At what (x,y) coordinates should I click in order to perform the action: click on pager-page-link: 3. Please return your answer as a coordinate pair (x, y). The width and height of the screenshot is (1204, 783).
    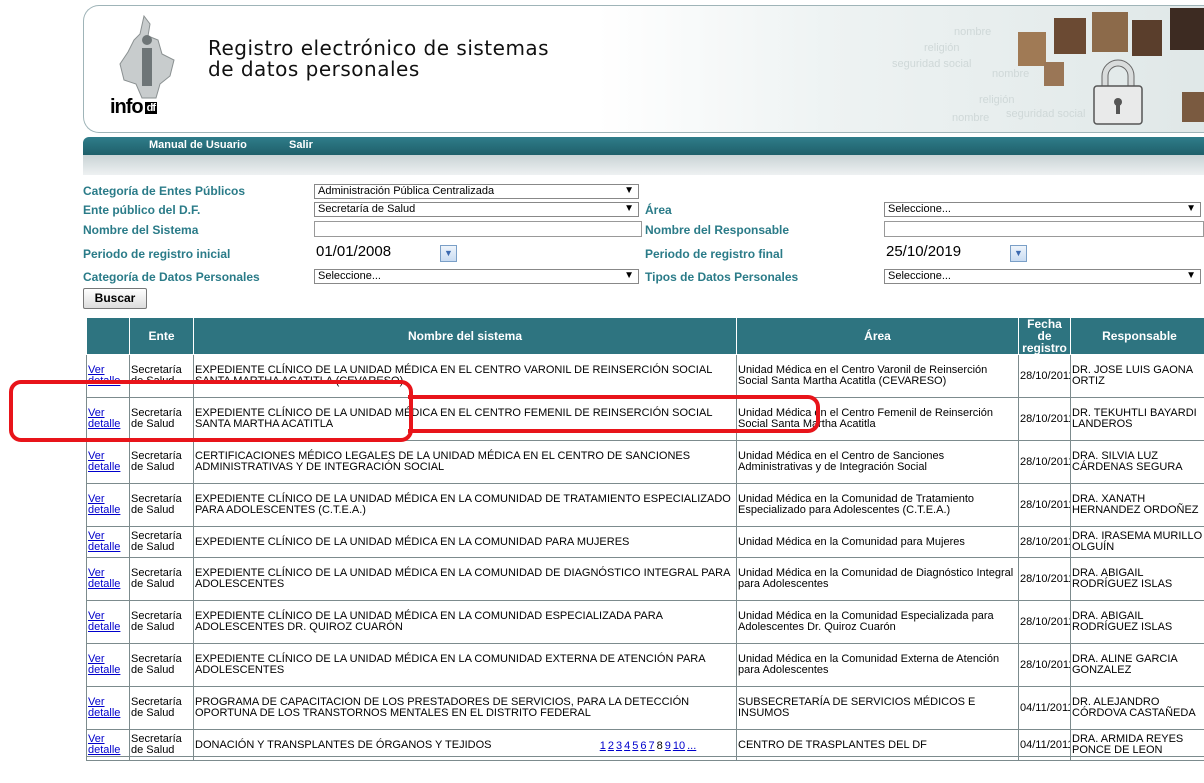
    Looking at the image, I should click on (619, 746).